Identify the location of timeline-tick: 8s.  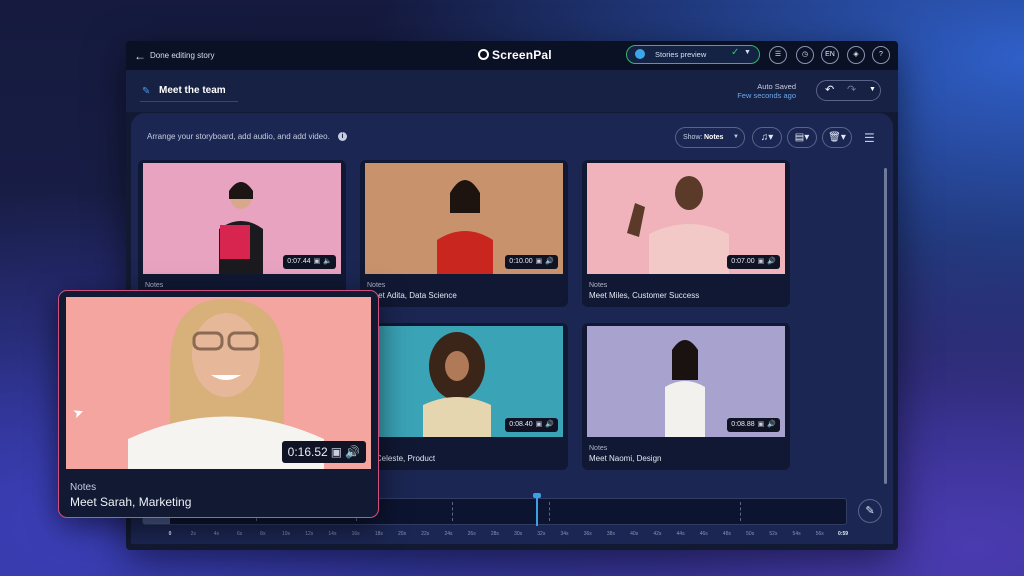
(263, 534).